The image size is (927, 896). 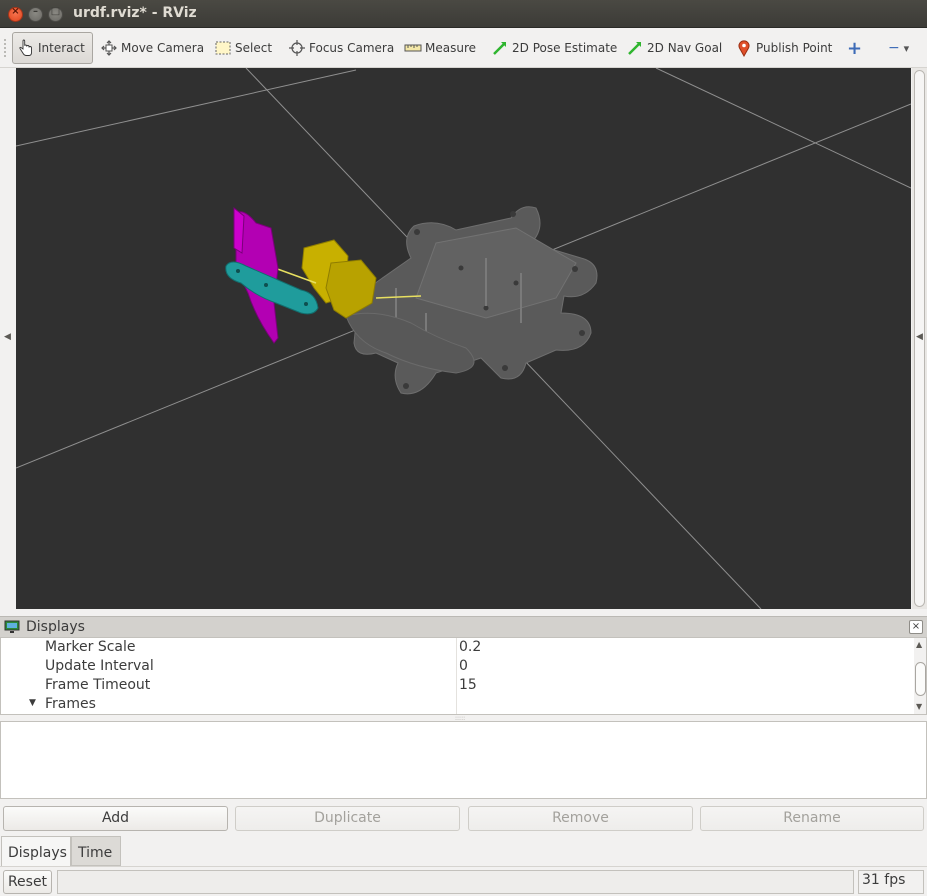 What do you see at coordinates (457, 685) in the screenshot?
I see `property-row-frame-timeout: Frame Timeout 15` at bounding box center [457, 685].